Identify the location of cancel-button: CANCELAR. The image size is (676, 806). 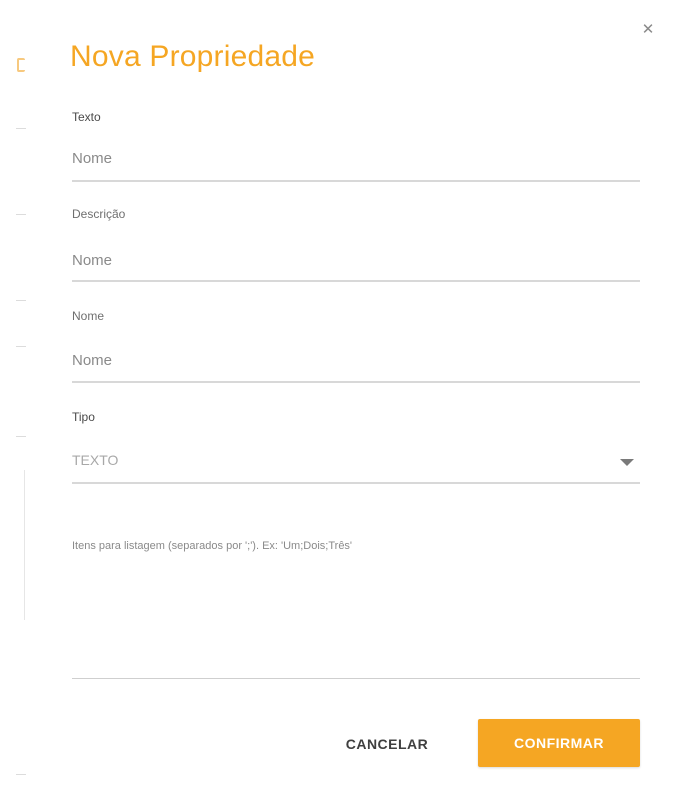
(387, 744).